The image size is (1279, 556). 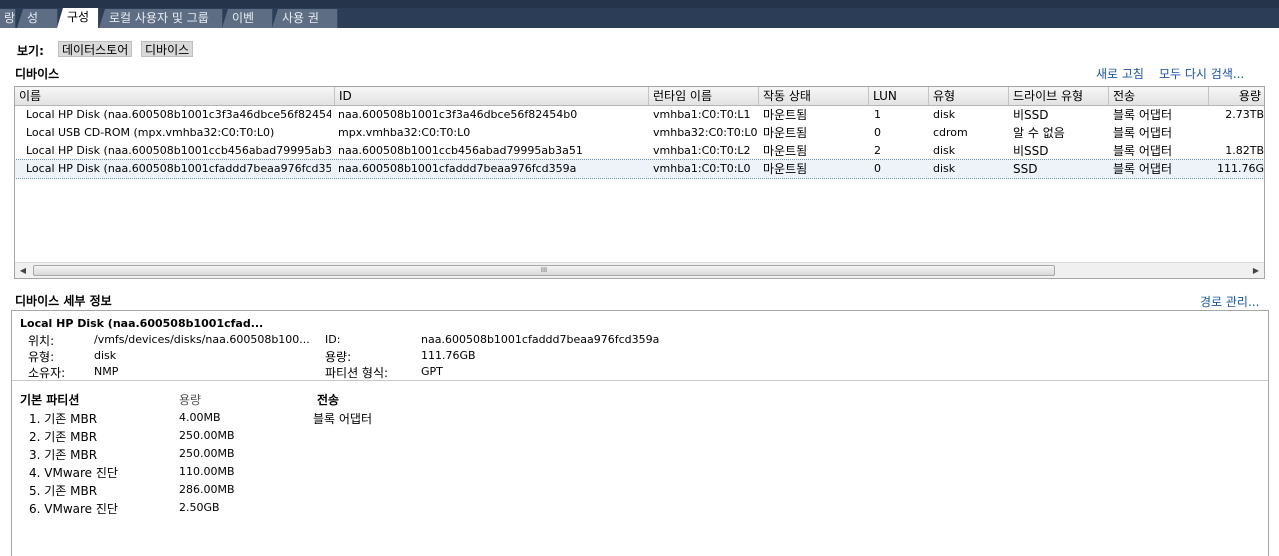 What do you see at coordinates (1244, 150) in the screenshot?
I see `cell-capacity: 1.82TB` at bounding box center [1244, 150].